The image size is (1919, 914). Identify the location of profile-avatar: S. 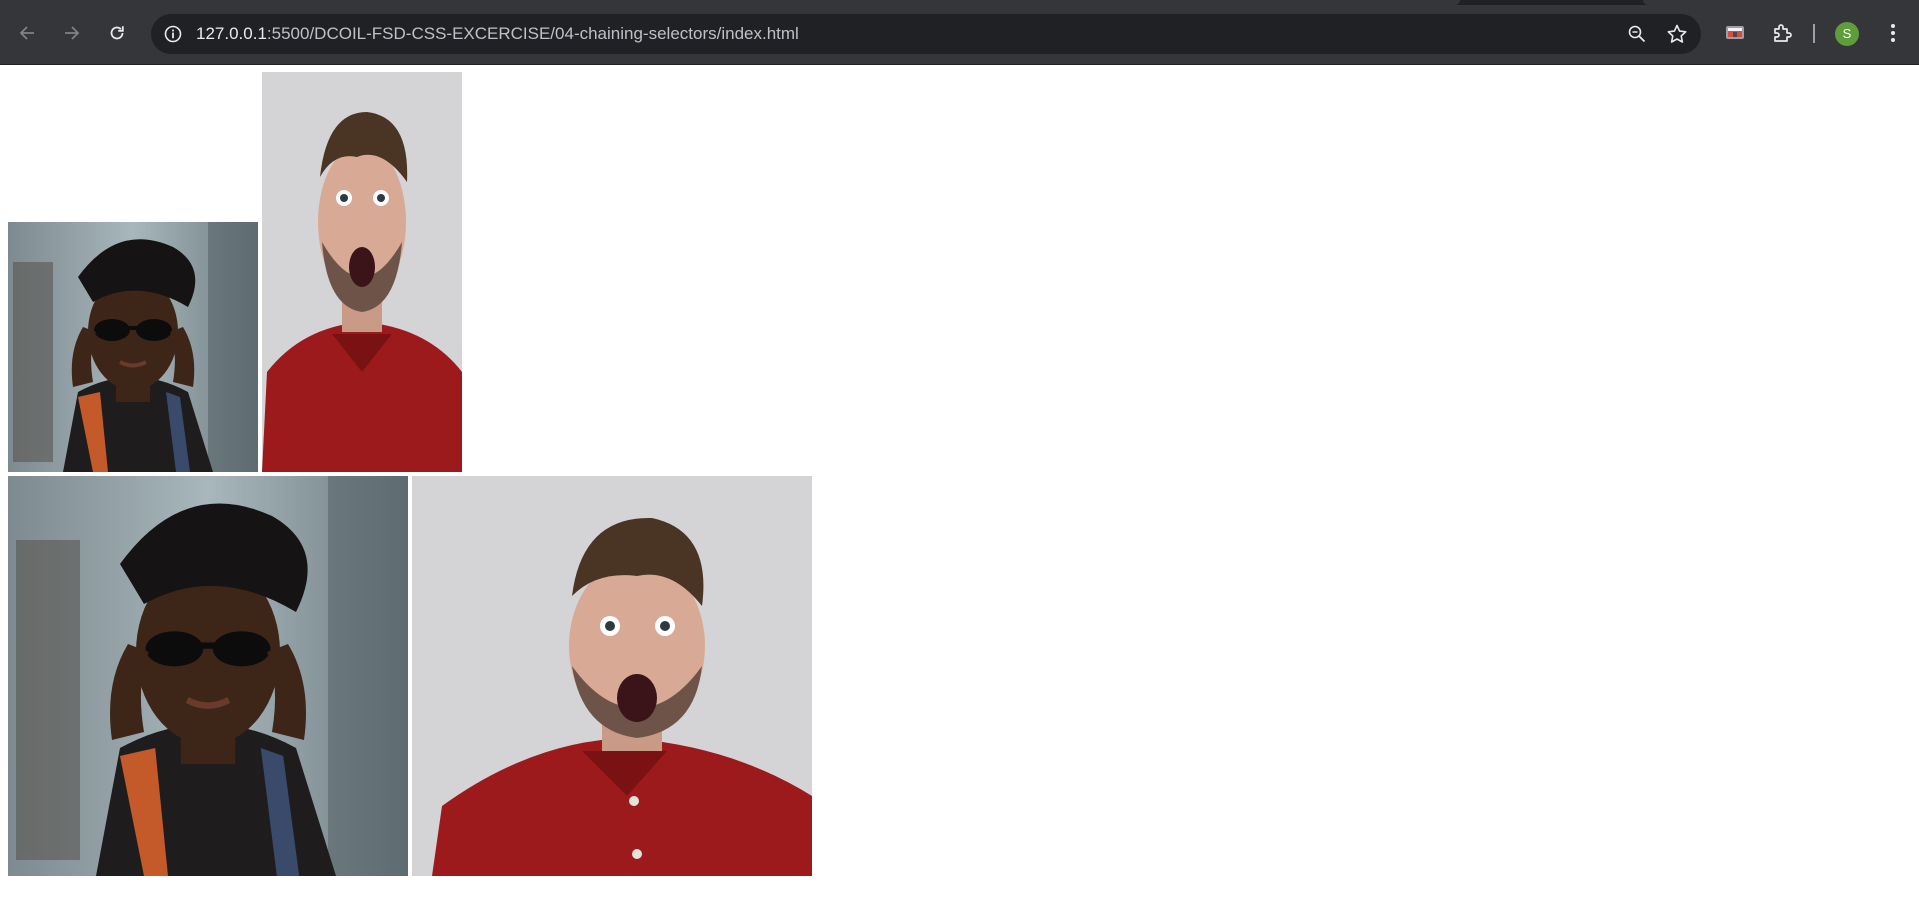
(1847, 34).